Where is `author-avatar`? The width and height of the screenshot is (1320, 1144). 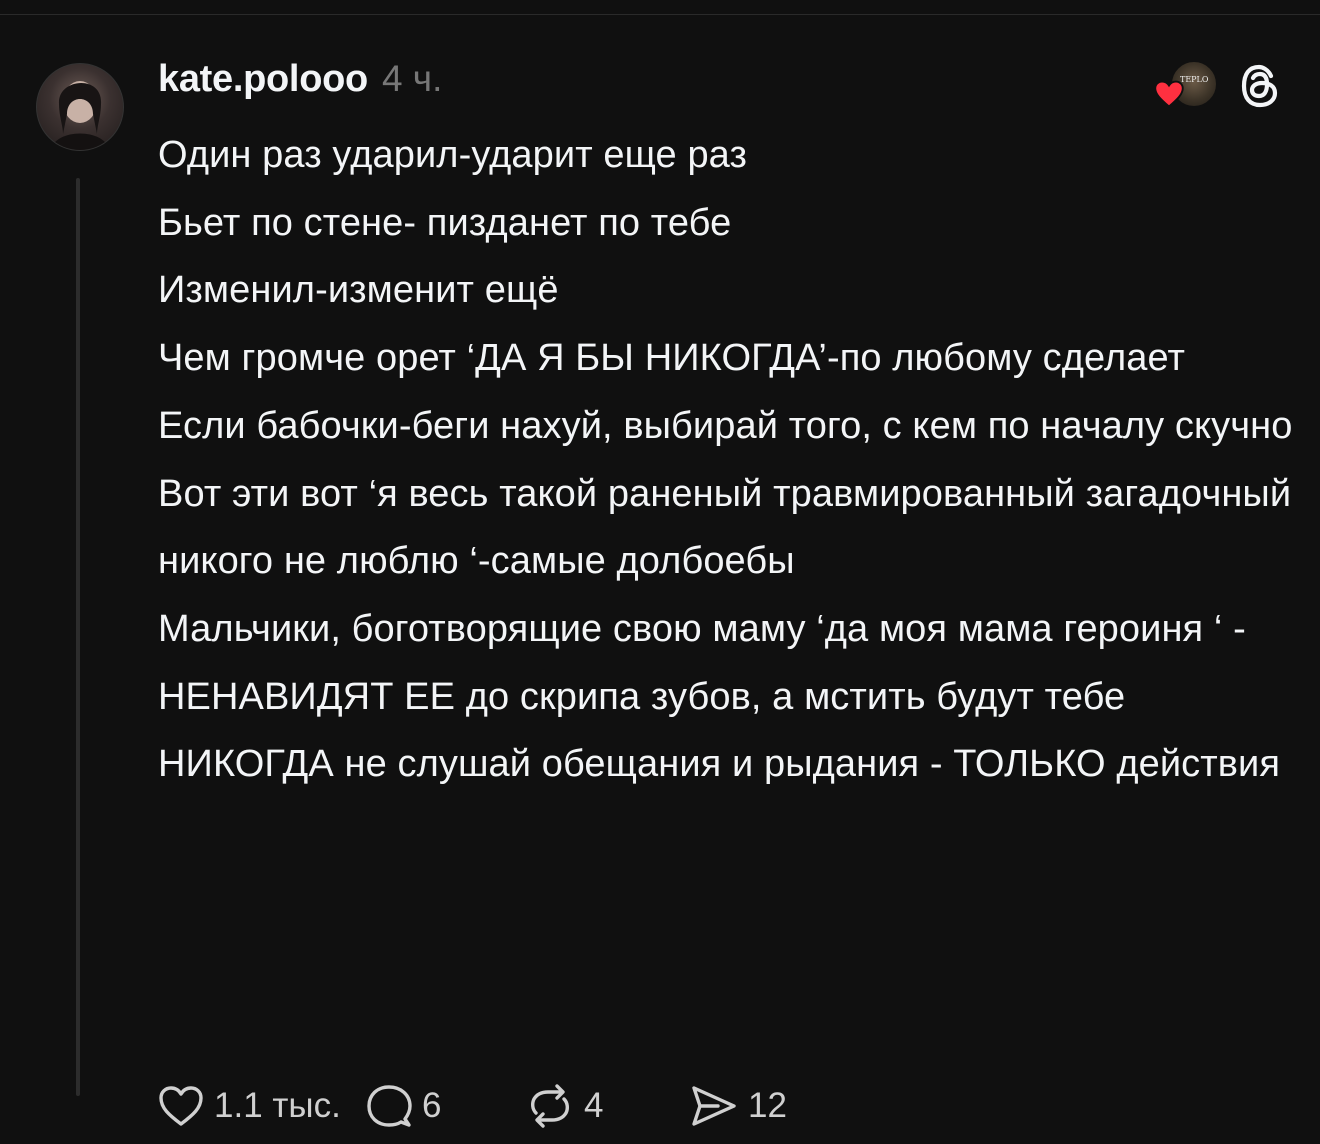 author-avatar is located at coordinates (80, 107).